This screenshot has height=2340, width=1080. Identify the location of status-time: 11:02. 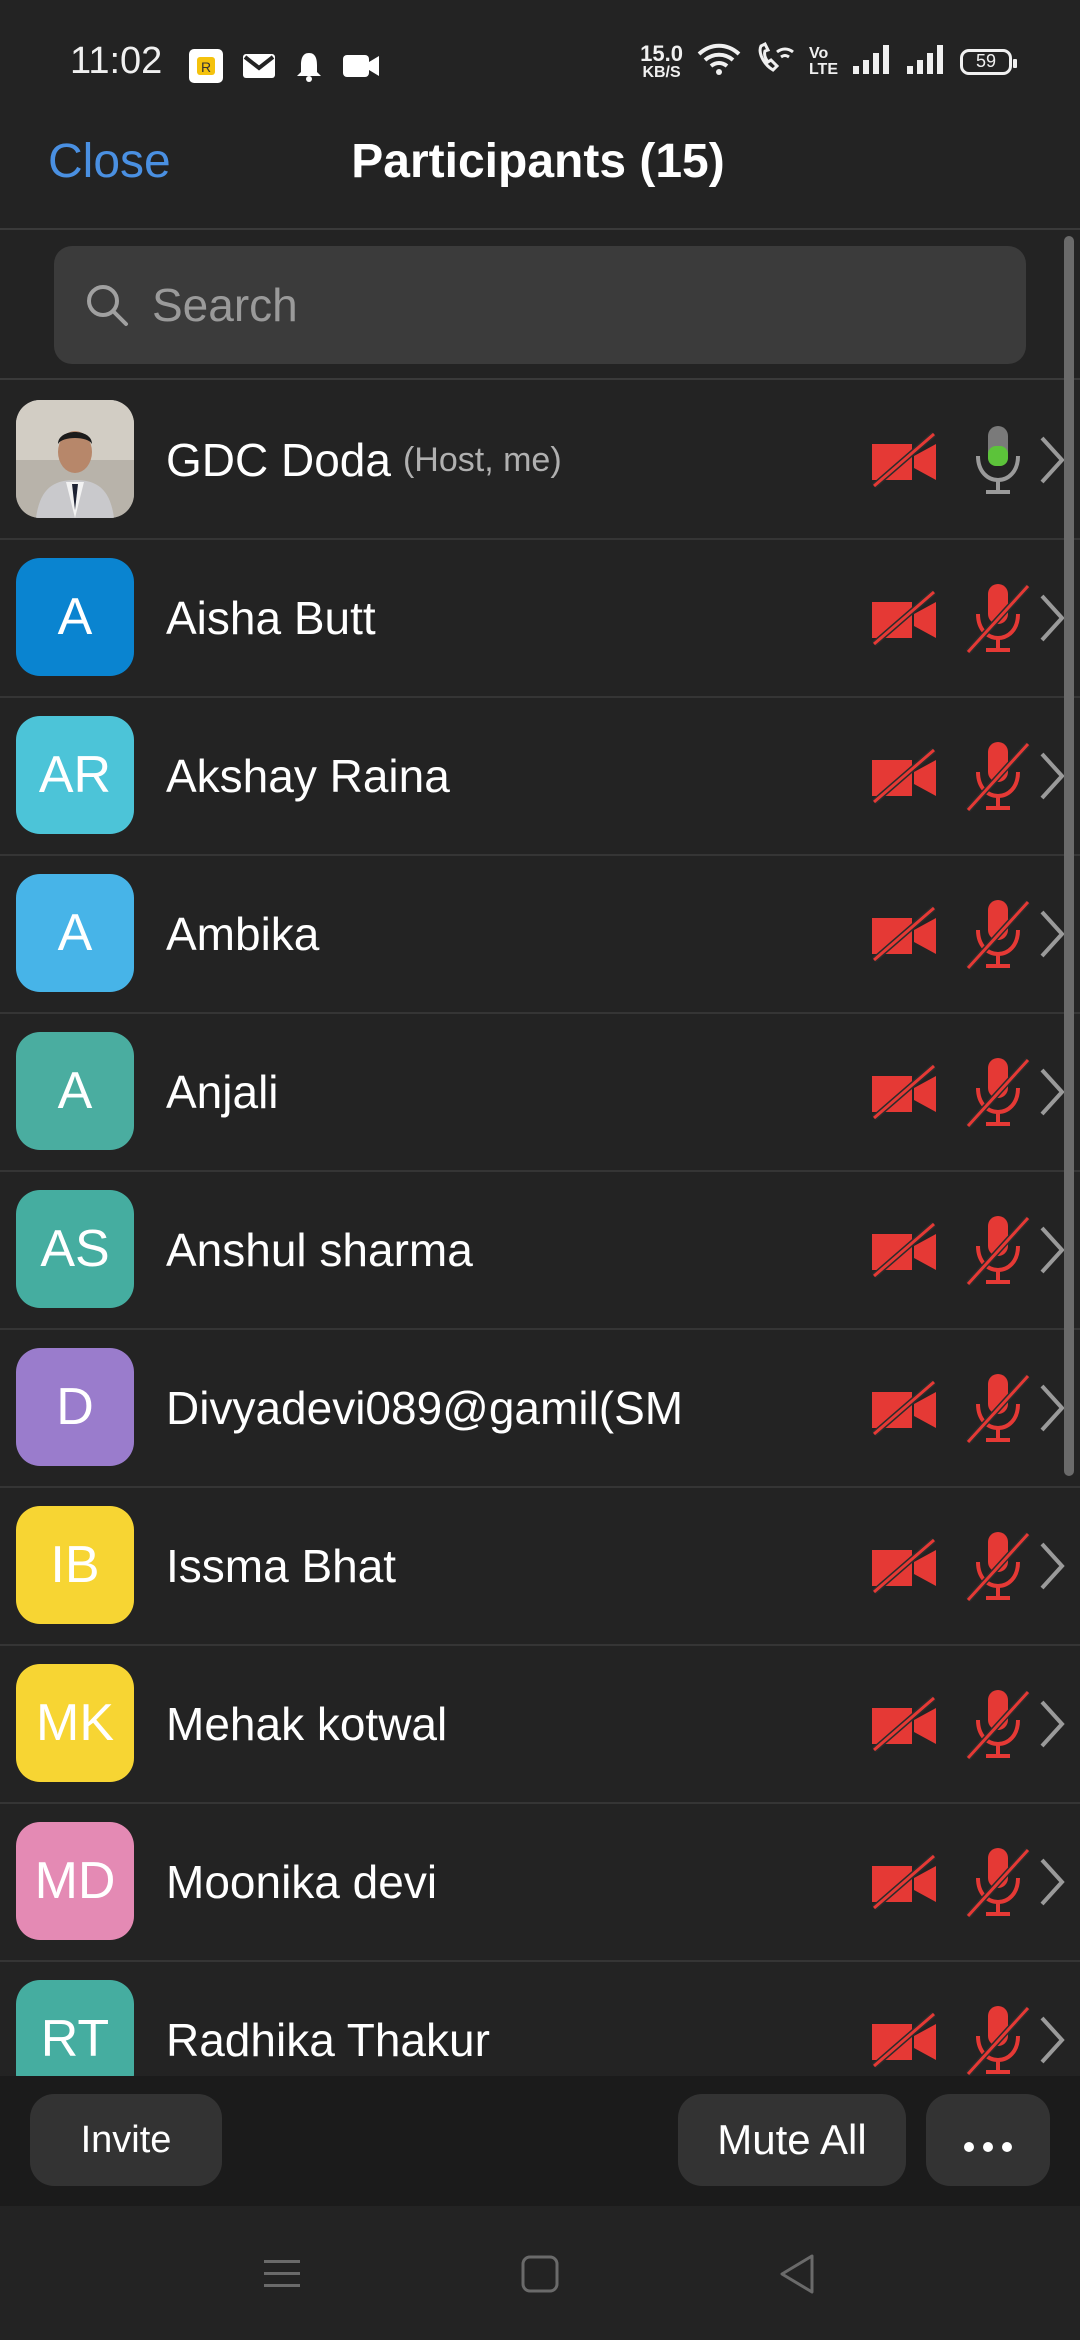
(116, 61).